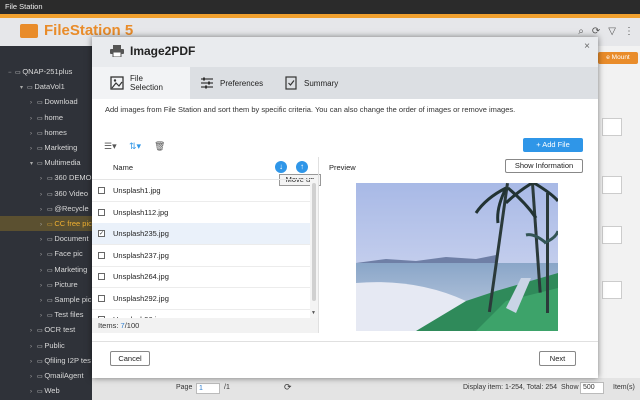 The image size is (640, 400). What do you see at coordinates (587, 46) in the screenshot?
I see `close-icon: ×` at bounding box center [587, 46].